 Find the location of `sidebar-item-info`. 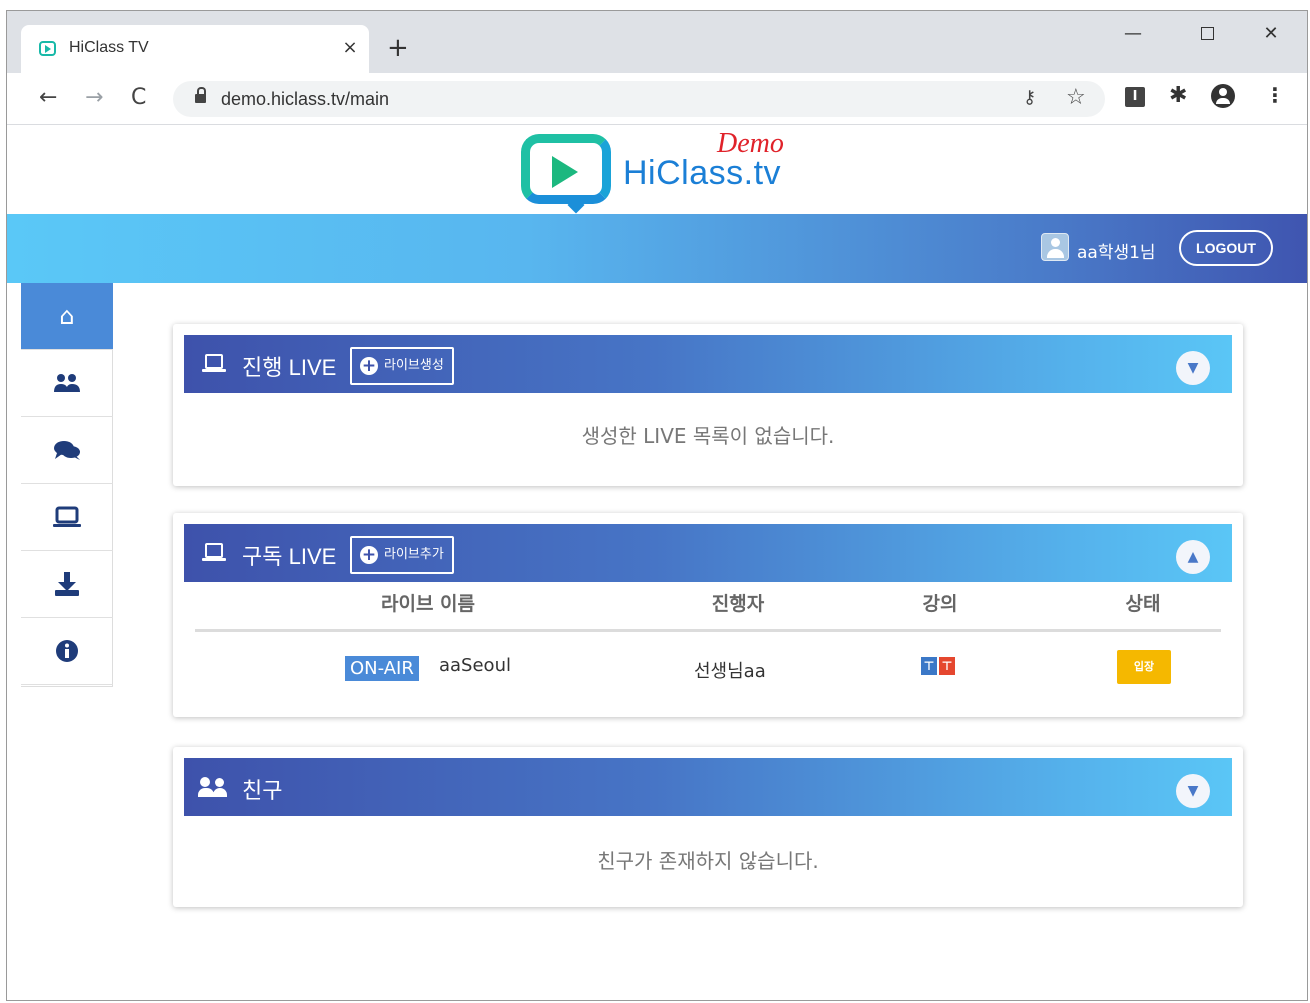

sidebar-item-info is located at coordinates (67, 651).